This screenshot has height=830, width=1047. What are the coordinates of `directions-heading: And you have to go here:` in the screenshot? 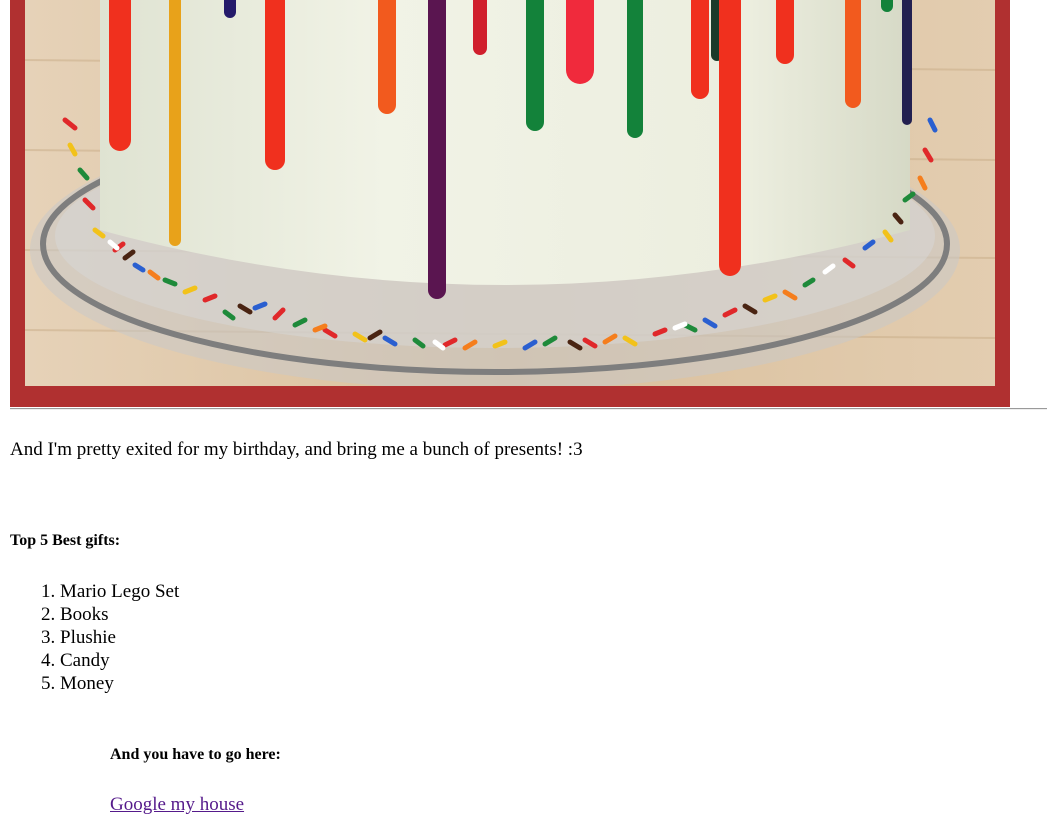 It's located at (195, 754).